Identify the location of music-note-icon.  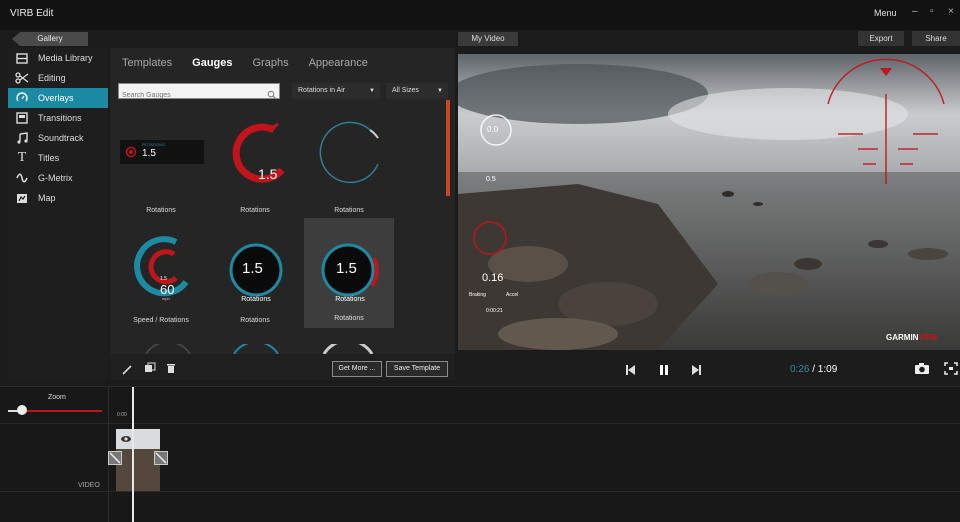
(22, 138).